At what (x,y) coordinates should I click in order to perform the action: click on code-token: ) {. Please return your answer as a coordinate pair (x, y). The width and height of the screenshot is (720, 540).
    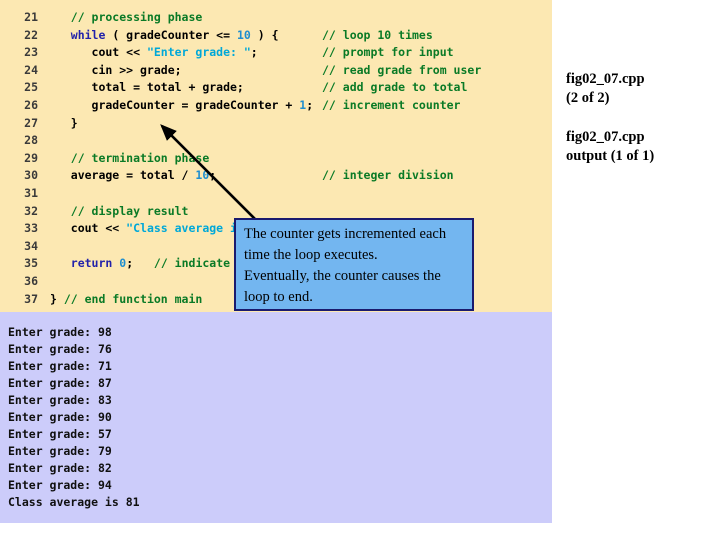
    Looking at the image, I should click on (264, 34).